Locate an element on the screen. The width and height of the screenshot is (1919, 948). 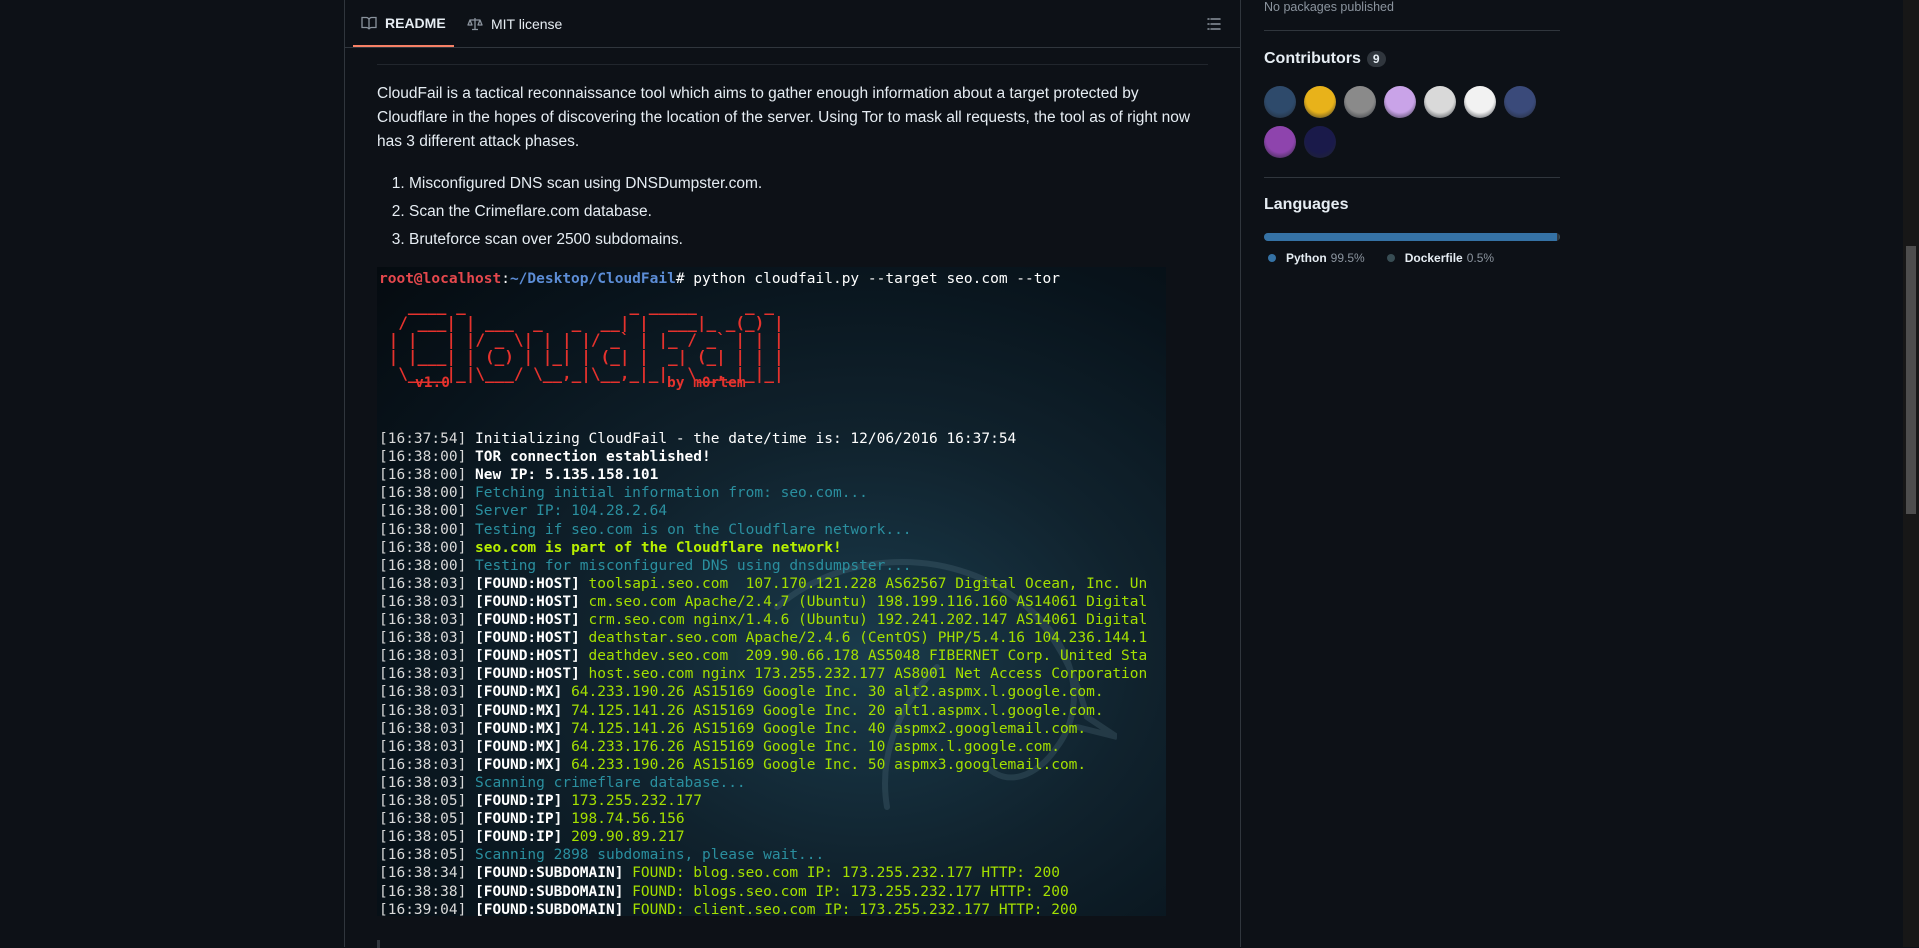
language-name: Dockerfile is located at coordinates (1433, 258).